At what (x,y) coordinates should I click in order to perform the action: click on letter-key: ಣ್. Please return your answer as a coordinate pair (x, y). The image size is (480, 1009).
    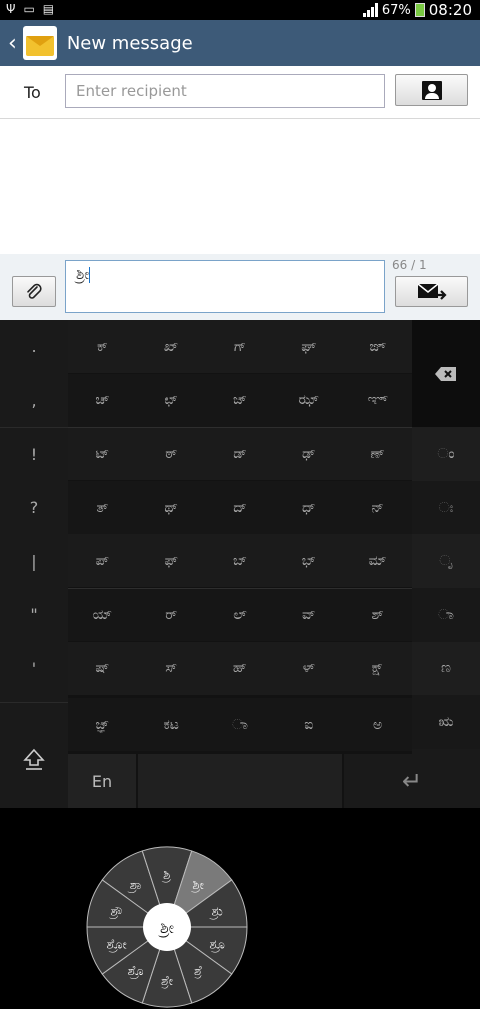
    Looking at the image, I should click on (377, 454).